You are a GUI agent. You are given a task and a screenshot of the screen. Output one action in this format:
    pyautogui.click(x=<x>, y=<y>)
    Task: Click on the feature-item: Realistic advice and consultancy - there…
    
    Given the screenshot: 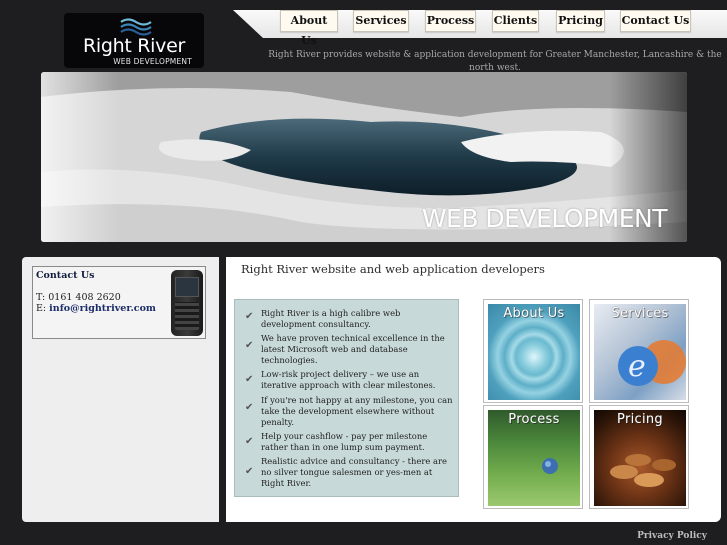 What is the action you would take?
    pyautogui.click(x=354, y=472)
    